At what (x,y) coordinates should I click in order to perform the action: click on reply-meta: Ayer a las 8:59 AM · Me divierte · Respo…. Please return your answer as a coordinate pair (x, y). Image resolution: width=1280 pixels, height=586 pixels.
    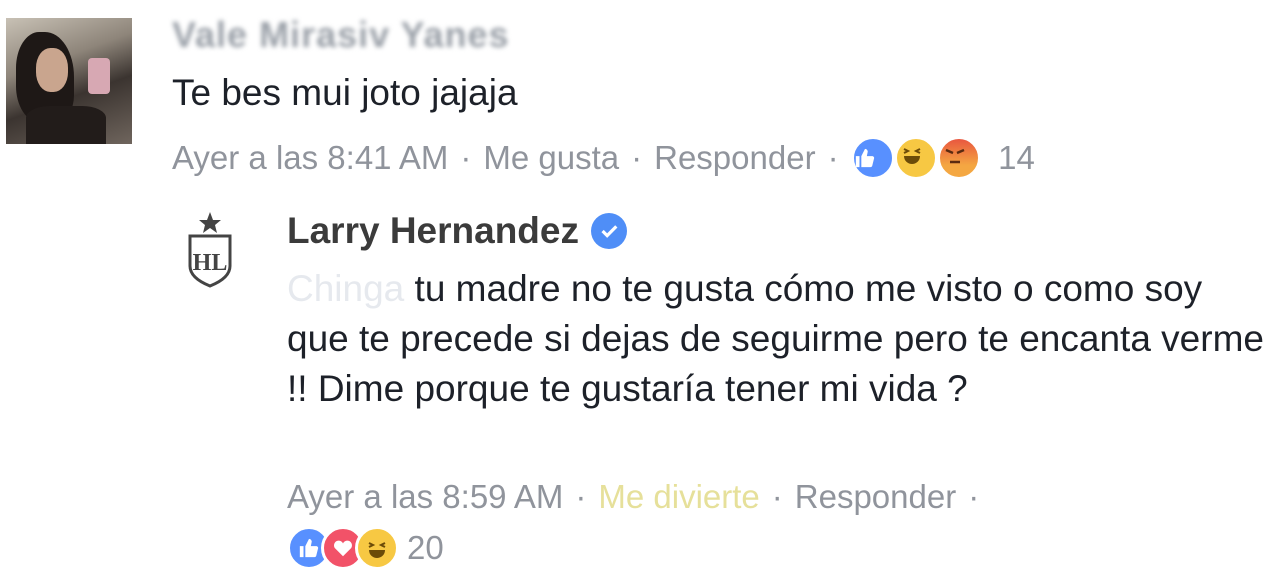
    Looking at the image, I should click on (639, 497).